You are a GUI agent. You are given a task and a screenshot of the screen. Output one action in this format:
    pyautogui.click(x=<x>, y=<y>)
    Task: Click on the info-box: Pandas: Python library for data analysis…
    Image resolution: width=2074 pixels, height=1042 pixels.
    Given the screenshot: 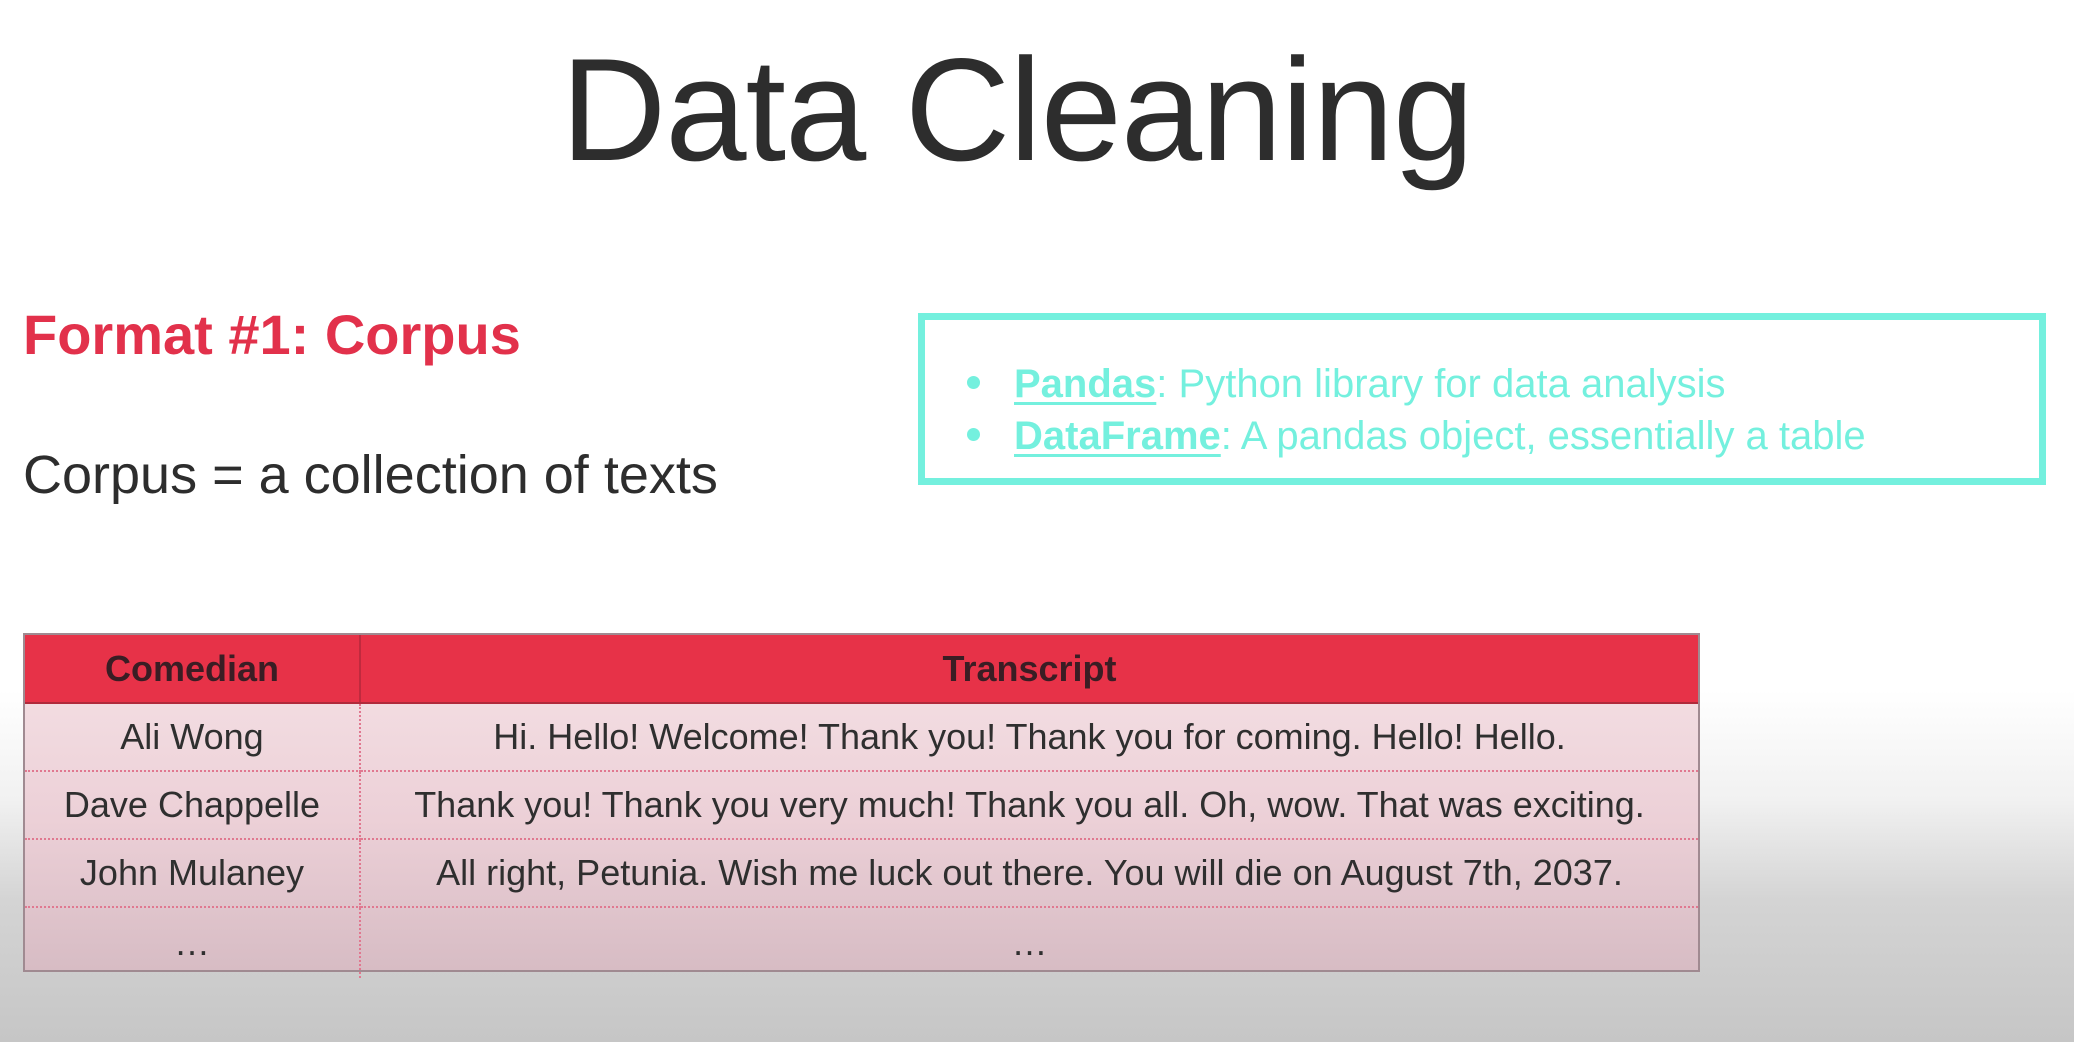 What is the action you would take?
    pyautogui.click(x=1482, y=399)
    